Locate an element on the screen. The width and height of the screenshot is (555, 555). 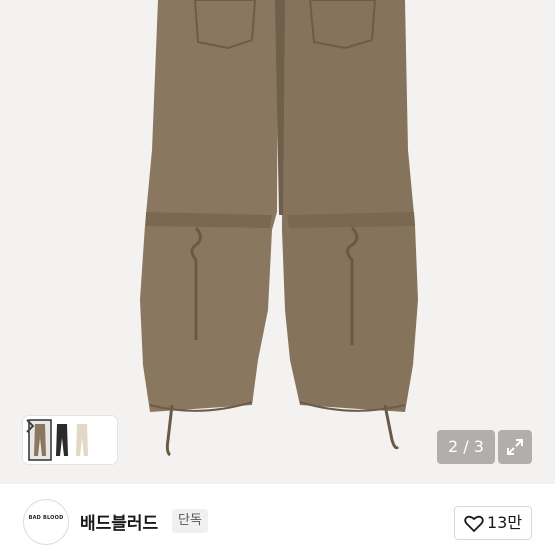
chevron-right-icon is located at coordinates (30, 426).